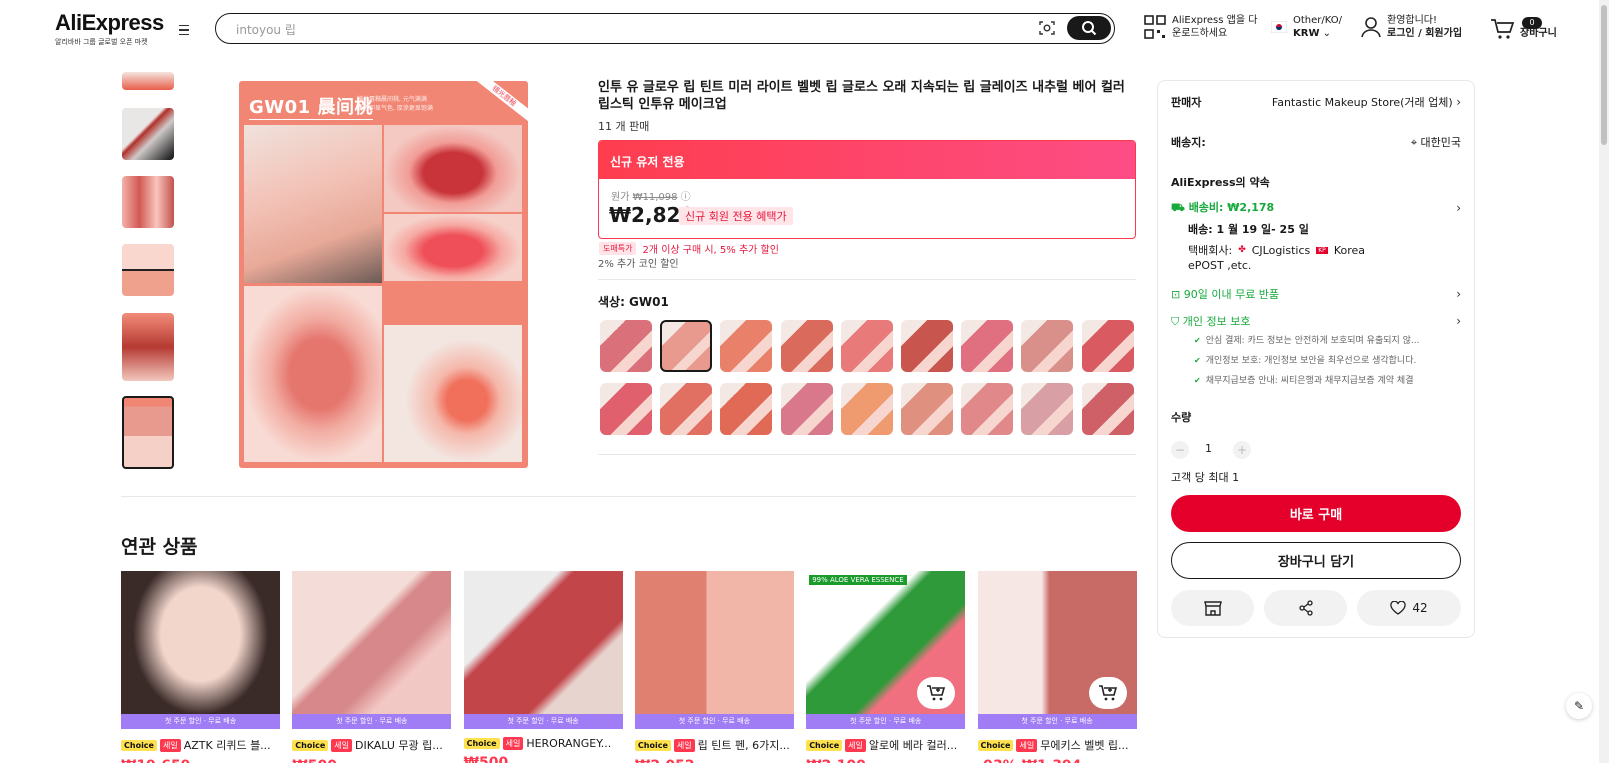  What do you see at coordinates (1316, 513) in the screenshot?
I see `buy-now-button: 바로 구매` at bounding box center [1316, 513].